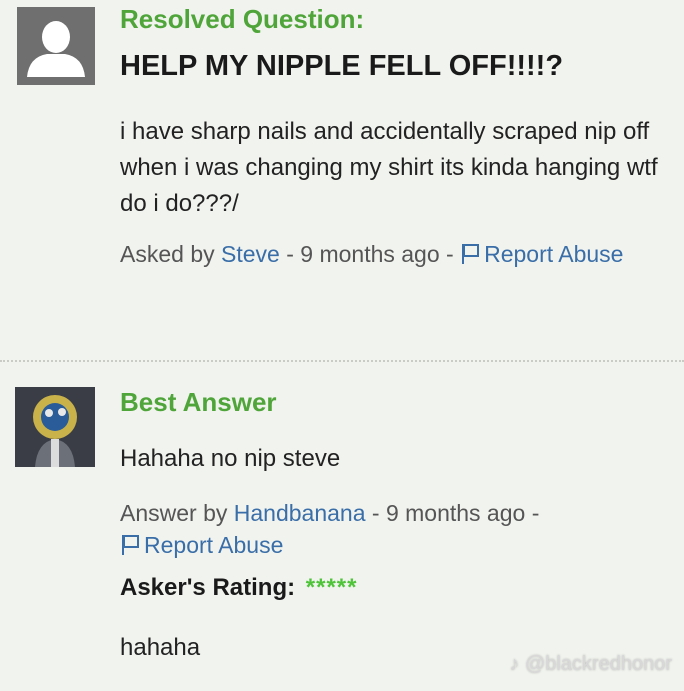  I want to click on user-photo-avatar, so click(55, 427).